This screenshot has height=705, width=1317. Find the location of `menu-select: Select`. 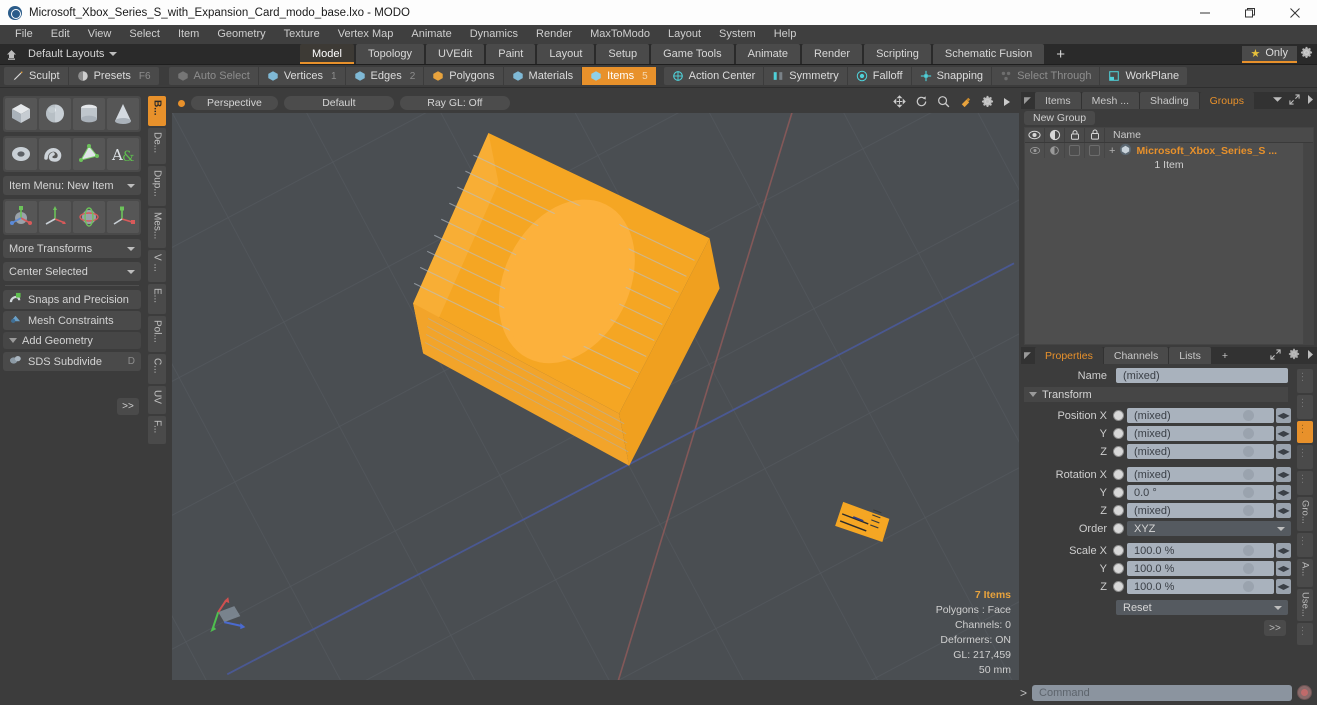

menu-select: Select is located at coordinates (144, 34).